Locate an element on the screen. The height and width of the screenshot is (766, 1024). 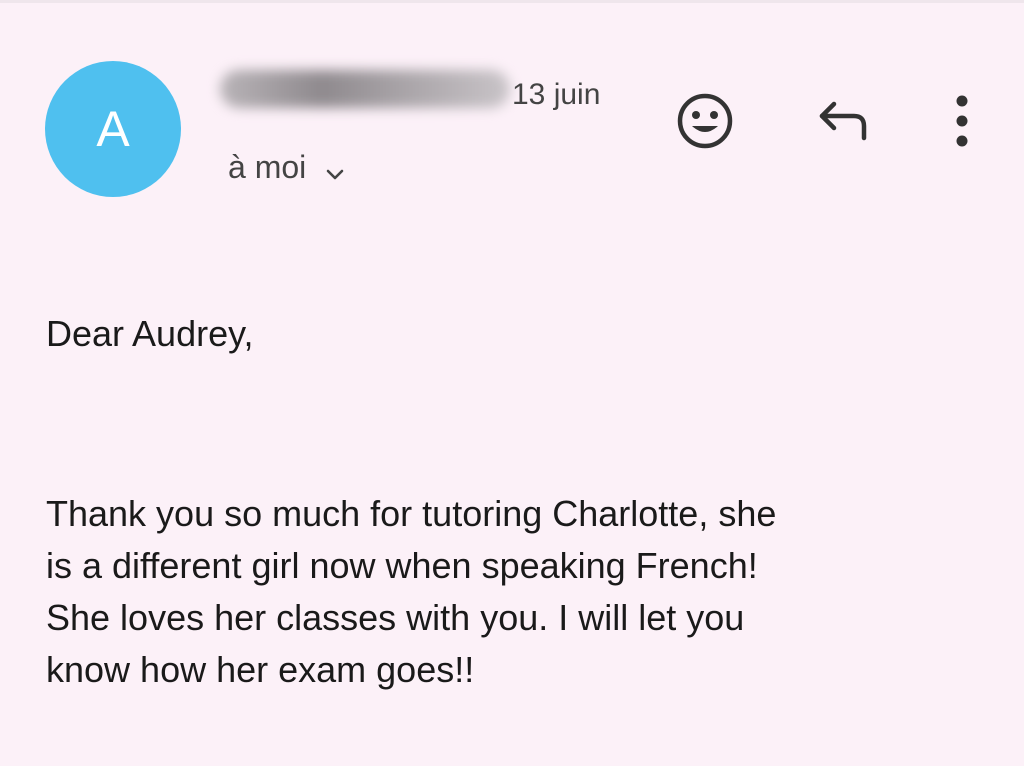
sender-avatar: A is located at coordinates (113, 129).